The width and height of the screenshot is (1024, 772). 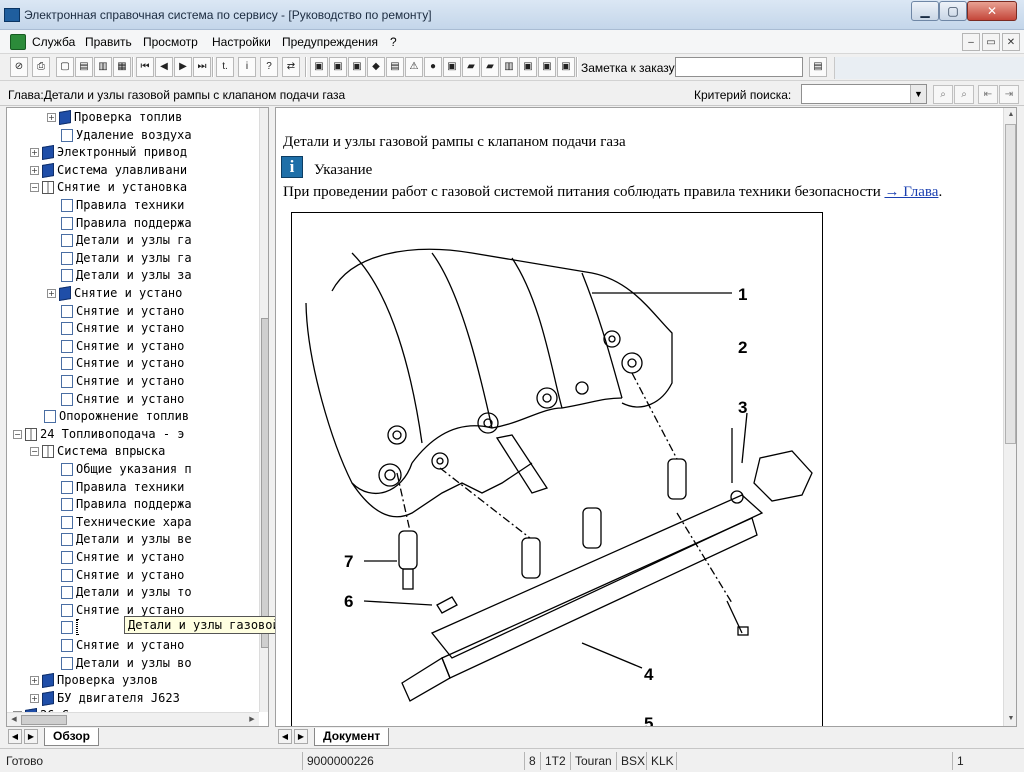 What do you see at coordinates (84, 67) in the screenshot?
I see `edit-document-icon: ▤` at bounding box center [84, 67].